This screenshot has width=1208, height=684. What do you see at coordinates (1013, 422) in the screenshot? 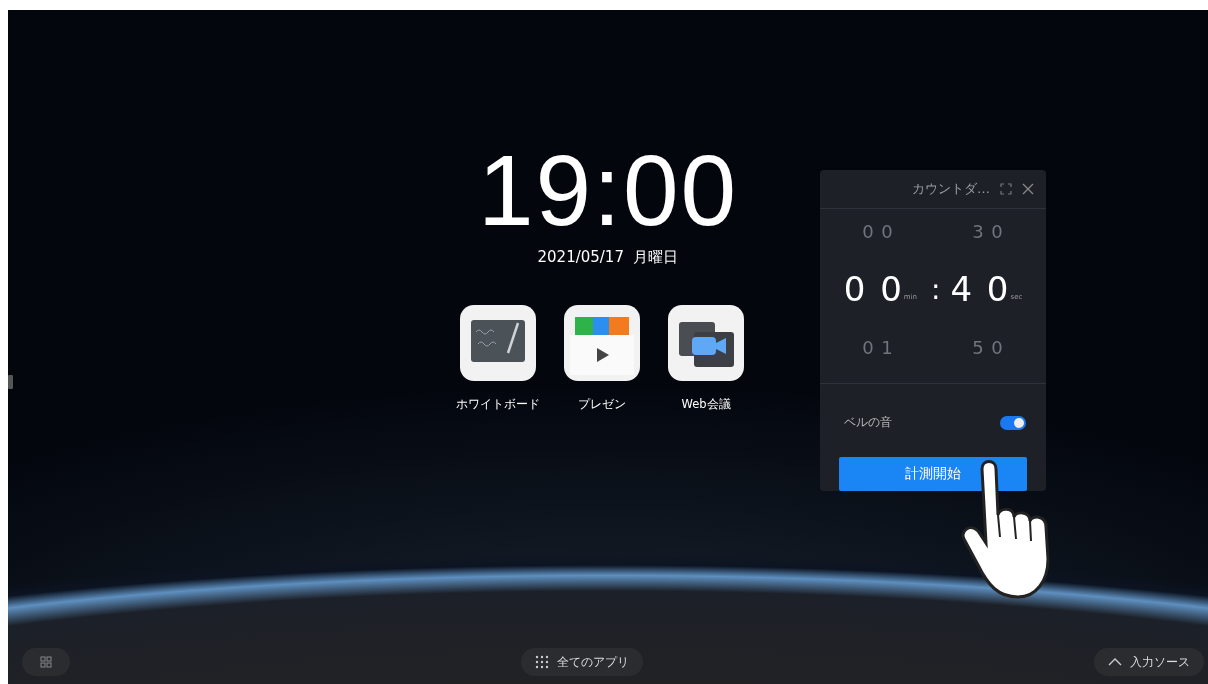
I see `toggle-switch` at bounding box center [1013, 422].